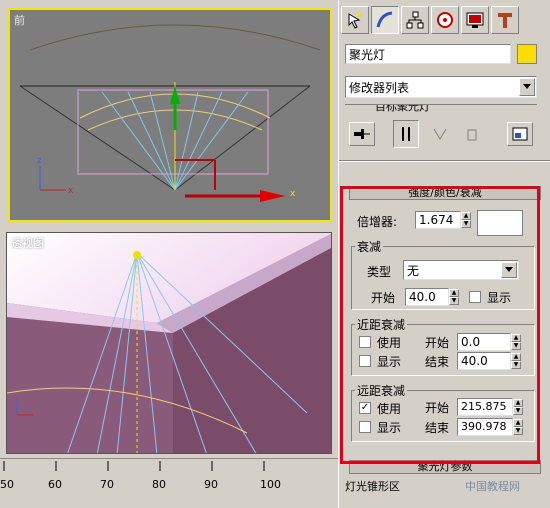 This screenshot has height=508, width=550. I want to click on modifier-stack: 目标聚光灯, so click(441, 108).